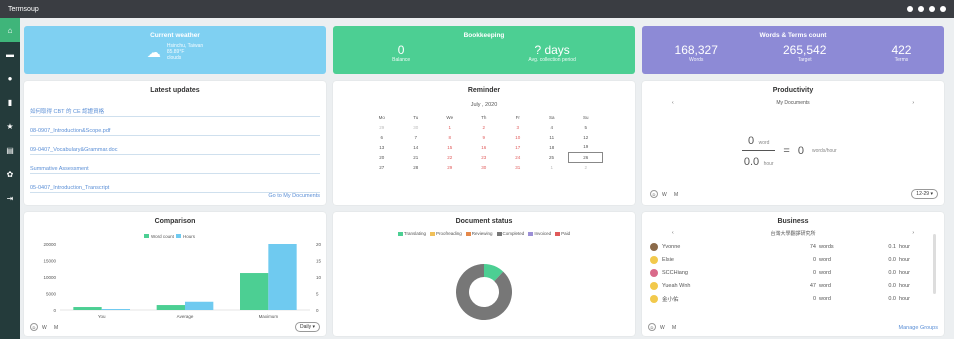 The width and height of the screenshot is (954, 339). I want to click on update-item: 如何取得 CBT 的 CE 認證資格, so click(67, 112).